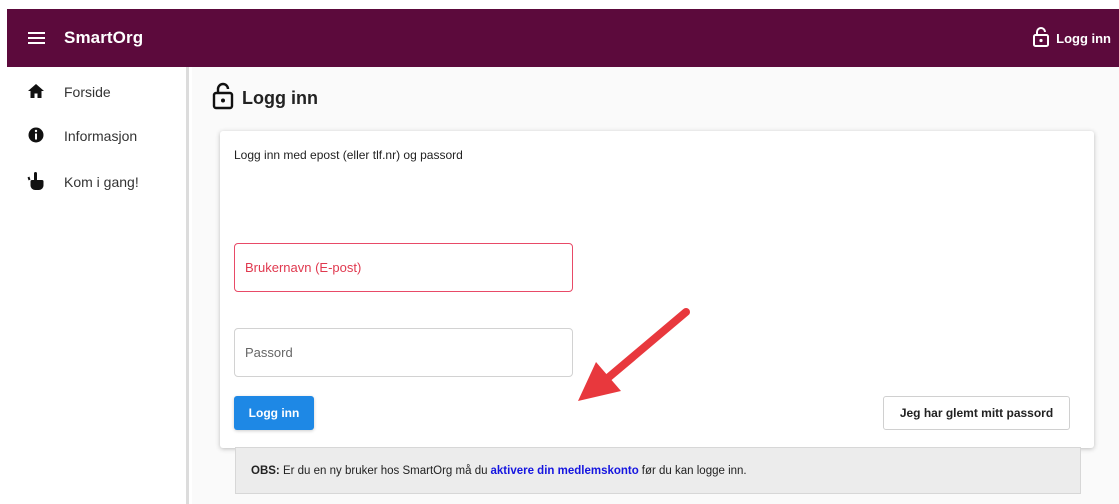  Describe the element at coordinates (36, 92) in the screenshot. I see `home-icon` at that location.